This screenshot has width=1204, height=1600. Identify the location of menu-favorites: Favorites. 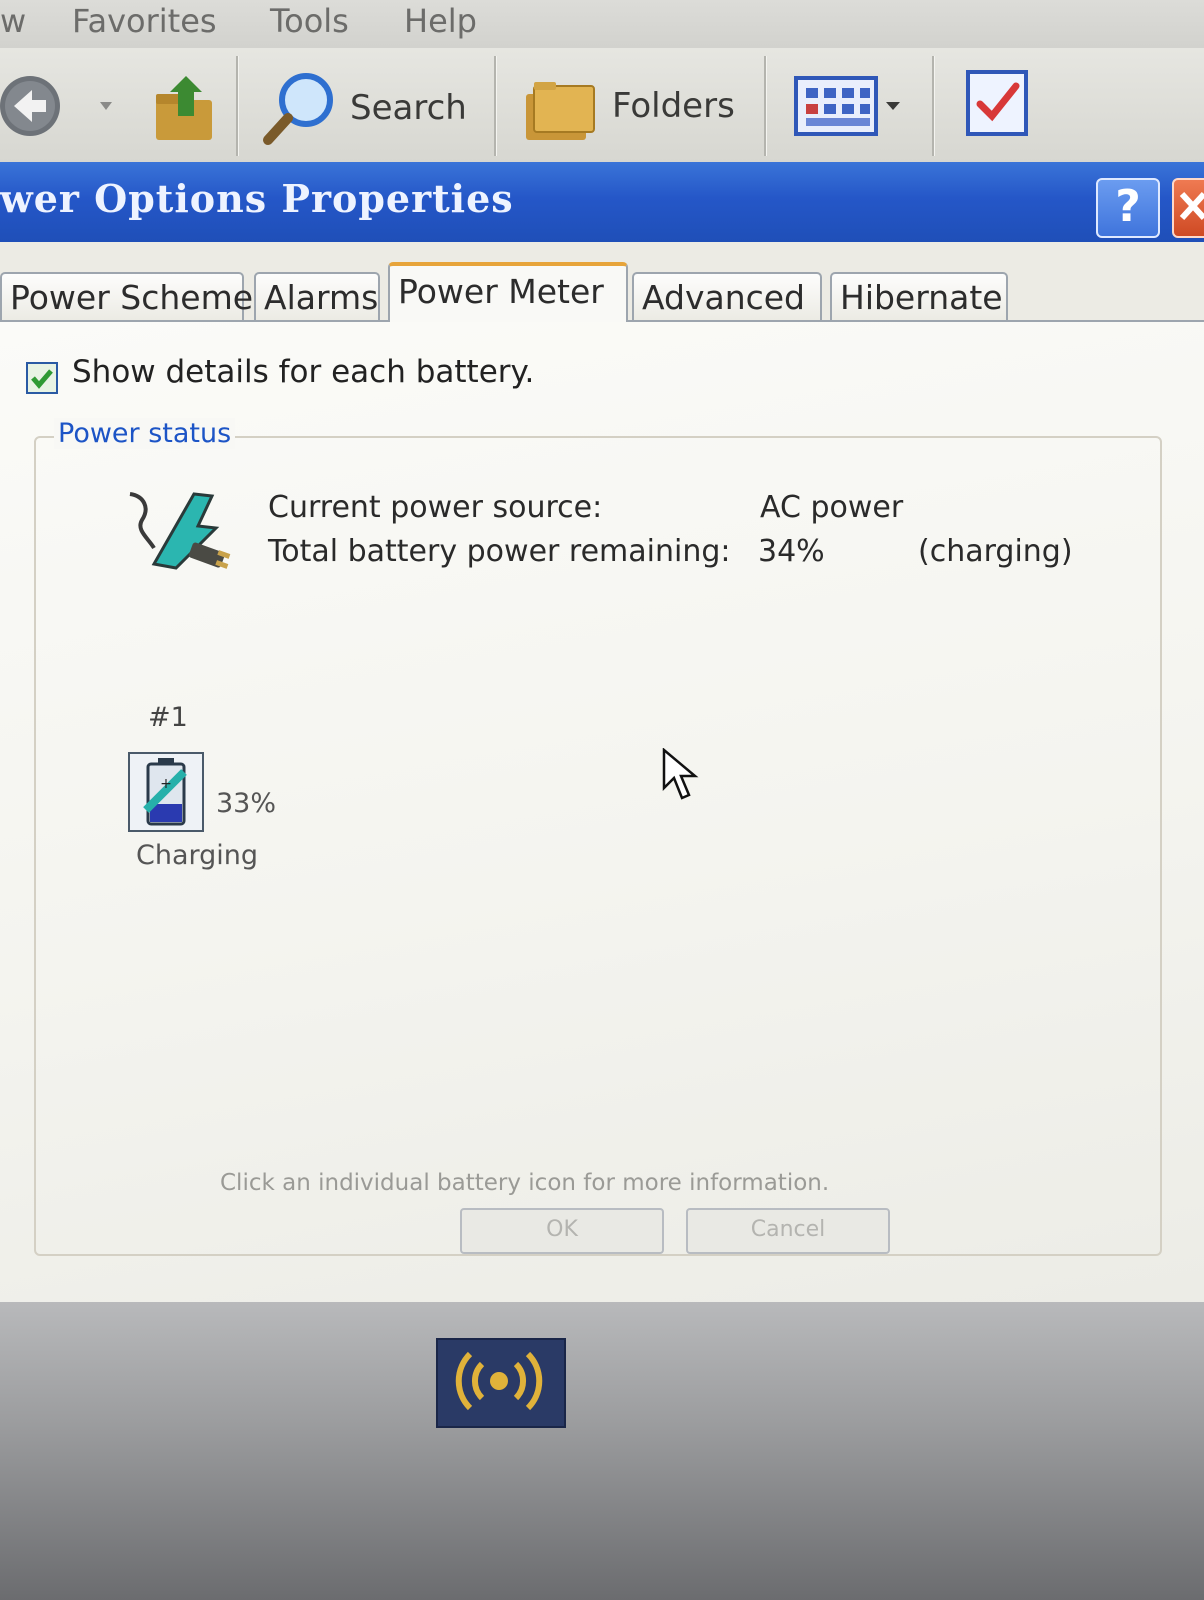
(144, 21).